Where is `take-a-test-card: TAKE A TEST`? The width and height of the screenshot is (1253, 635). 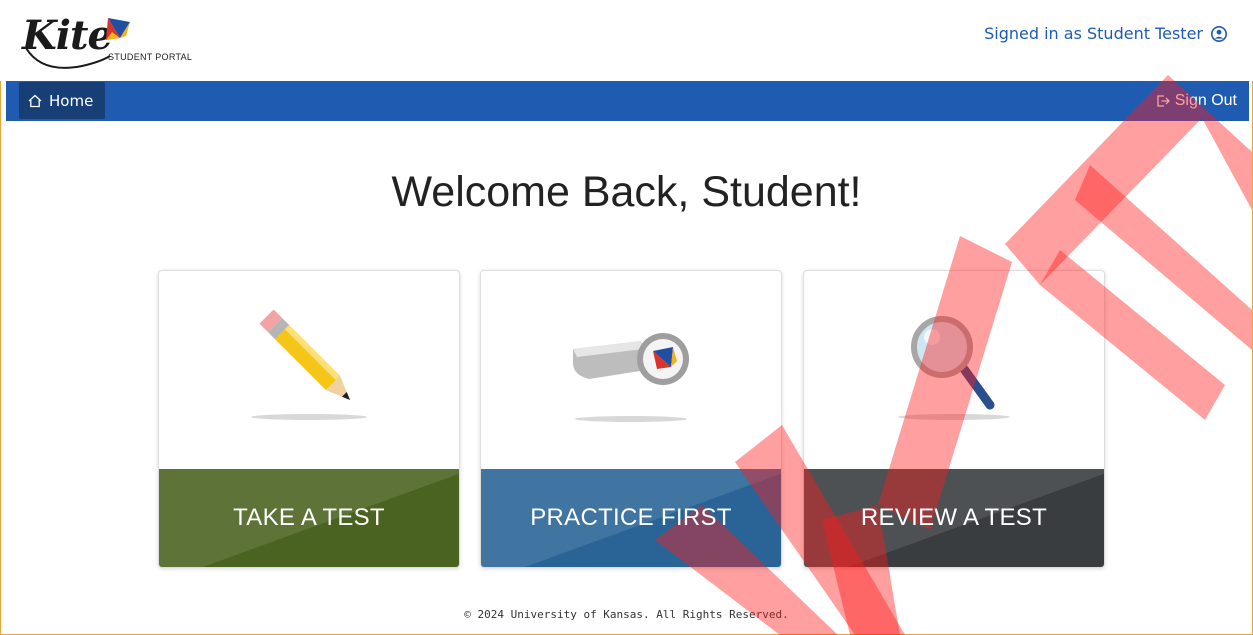 take-a-test-card: TAKE A TEST is located at coordinates (309, 419).